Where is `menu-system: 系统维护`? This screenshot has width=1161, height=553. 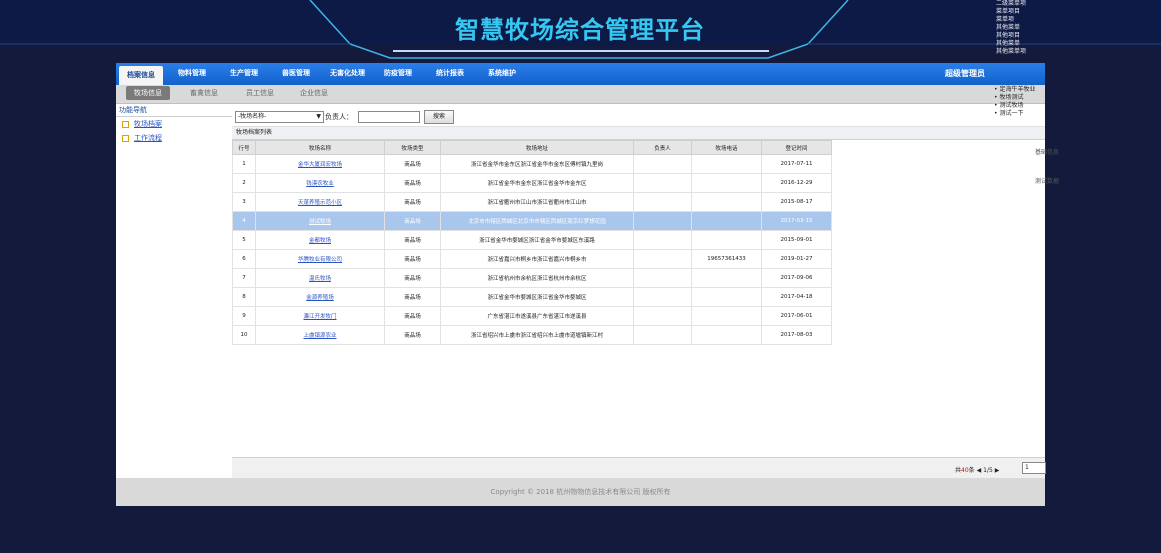 menu-system: 系统维护 is located at coordinates (502, 73).